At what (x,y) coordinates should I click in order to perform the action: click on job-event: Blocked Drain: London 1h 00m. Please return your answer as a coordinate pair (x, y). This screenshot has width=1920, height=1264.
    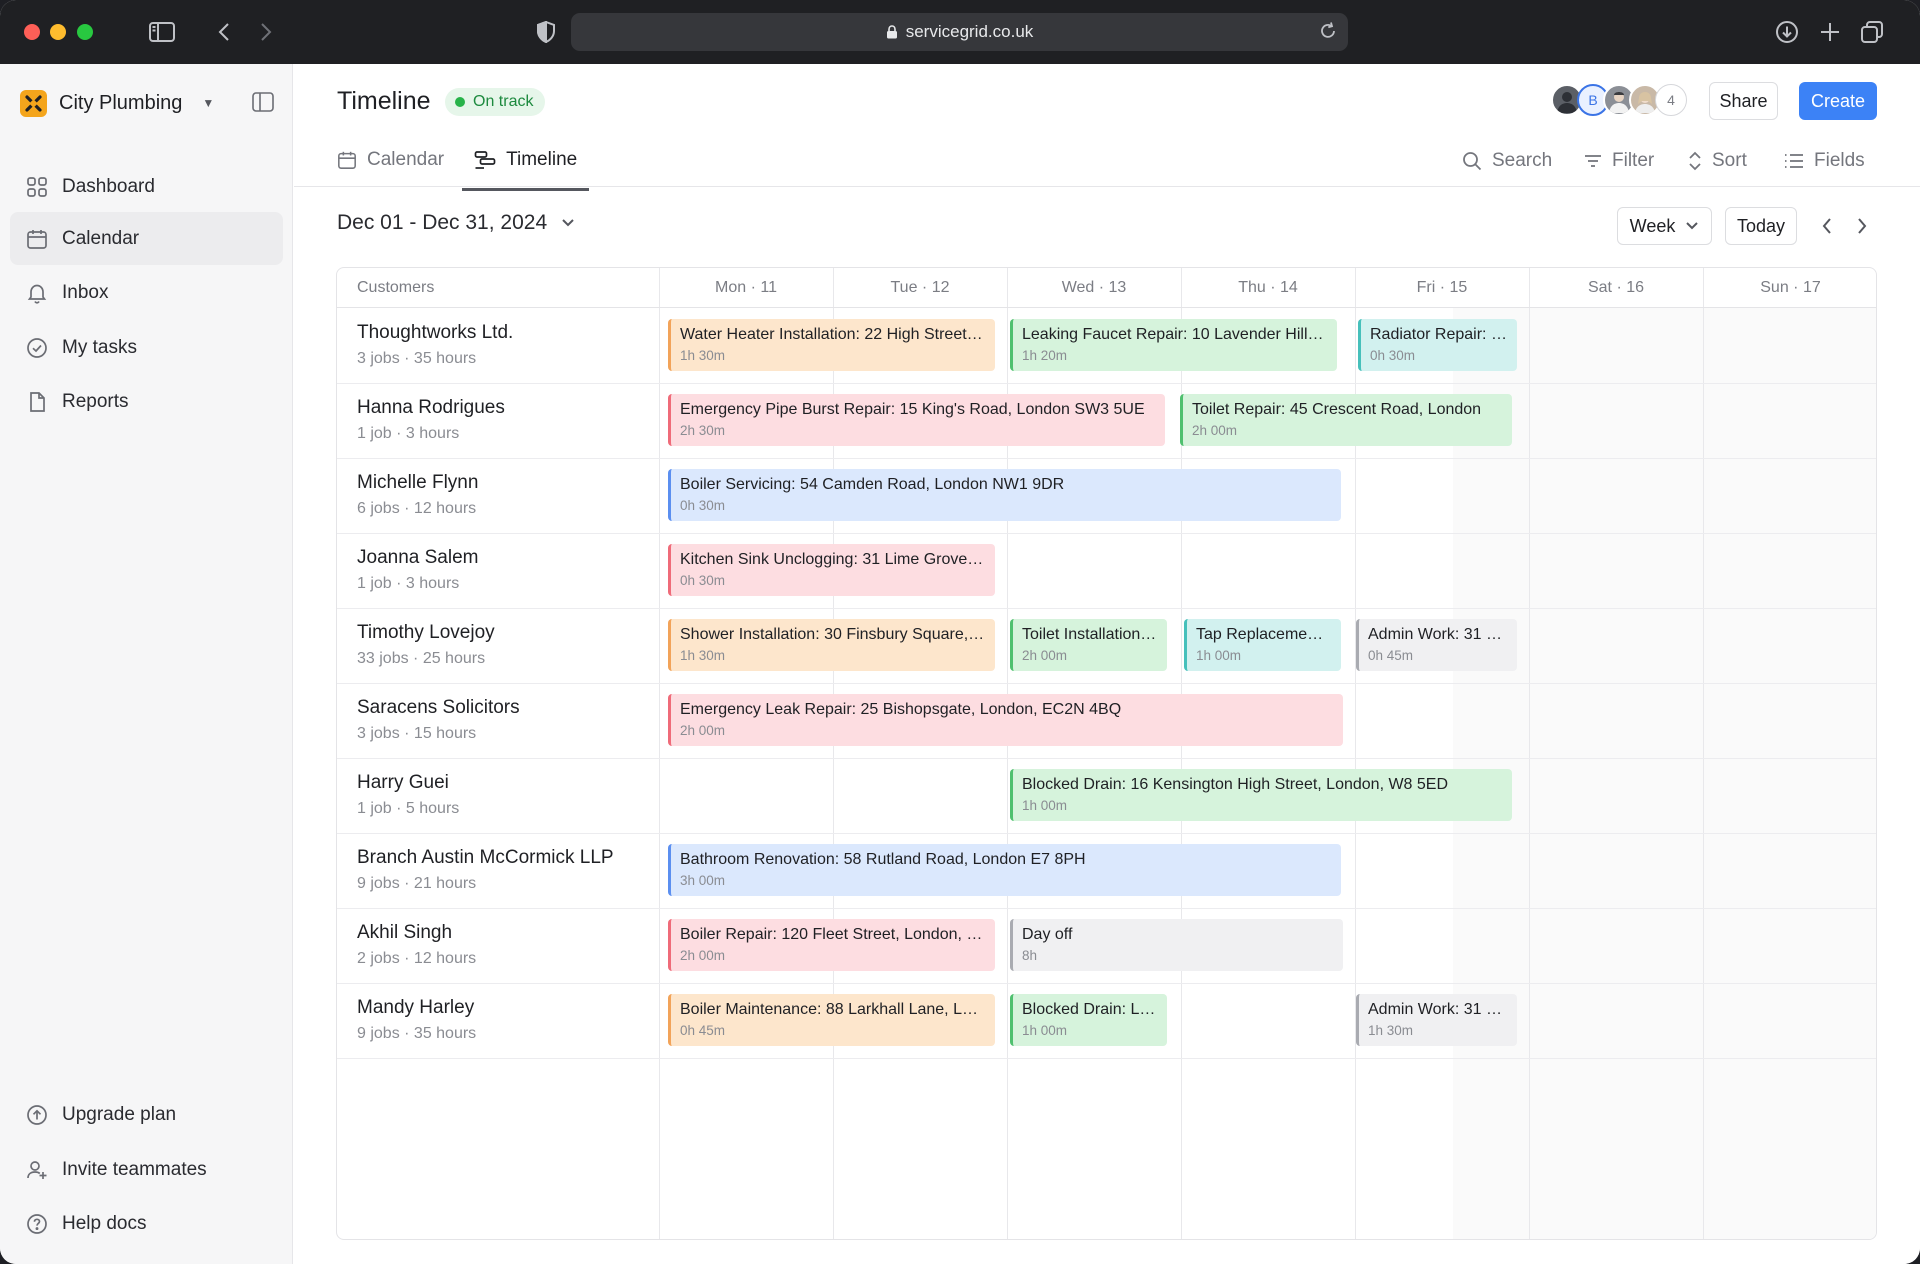
    Looking at the image, I should click on (1088, 1020).